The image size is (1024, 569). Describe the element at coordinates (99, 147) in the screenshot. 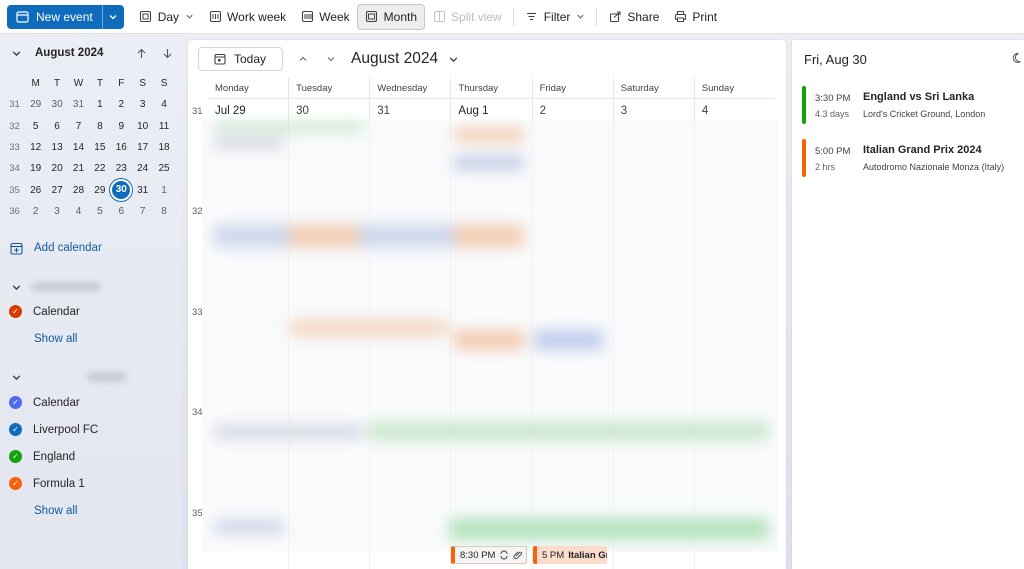

I see `mini-calendar-day: 15` at that location.